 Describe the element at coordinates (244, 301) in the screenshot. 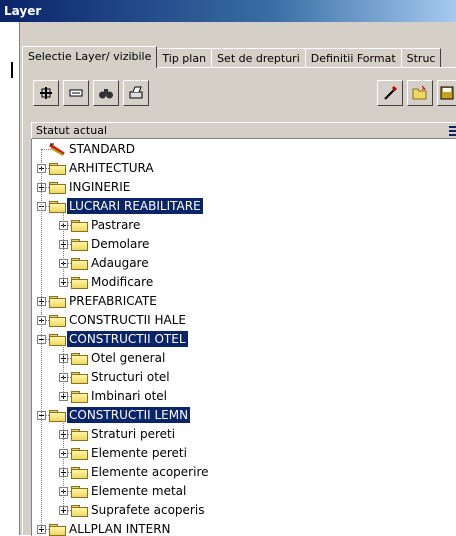

I see `tree-item: PREFABRICATE` at that location.